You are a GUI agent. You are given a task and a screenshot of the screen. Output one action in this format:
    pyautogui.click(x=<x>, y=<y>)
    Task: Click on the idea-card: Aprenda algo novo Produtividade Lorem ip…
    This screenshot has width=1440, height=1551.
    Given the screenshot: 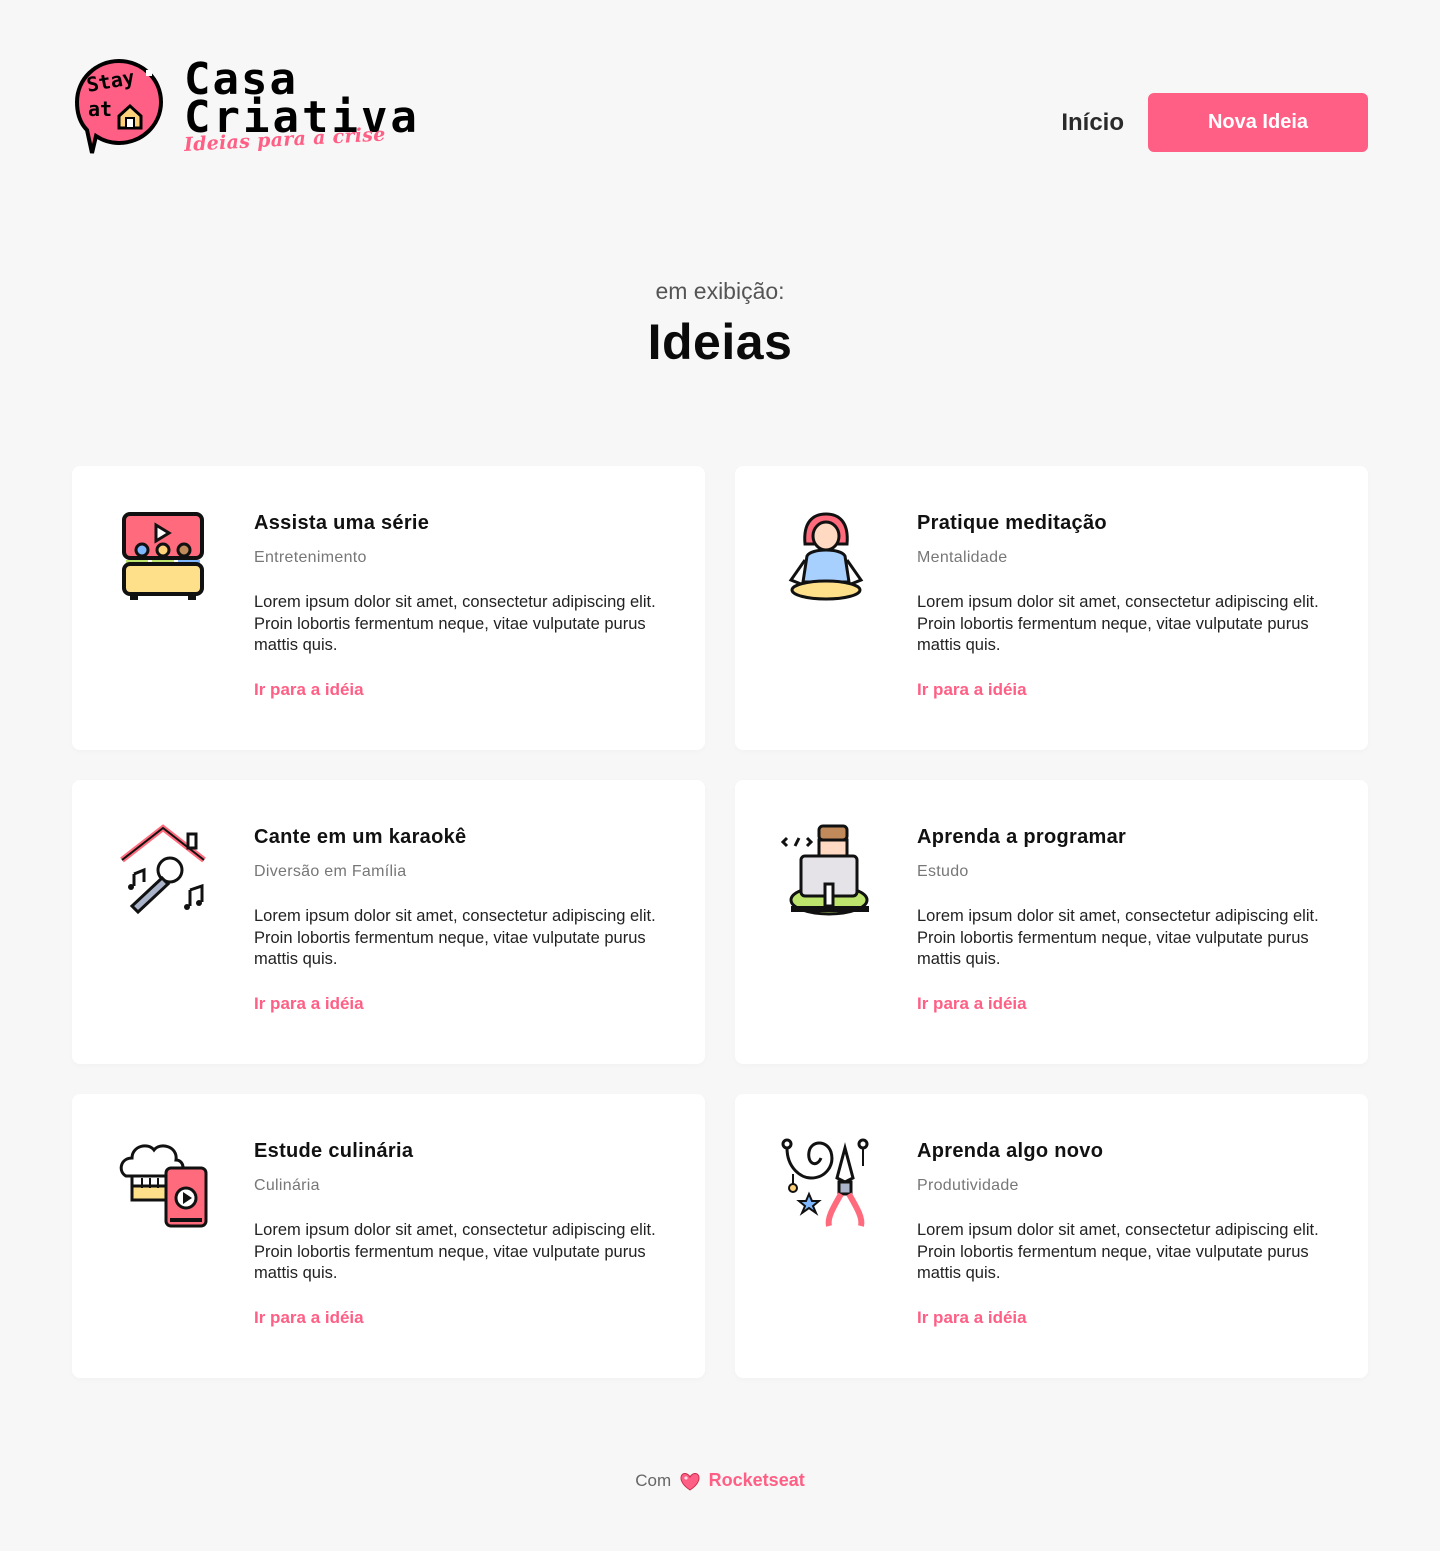 What is the action you would take?
    pyautogui.click(x=1051, y=1236)
    